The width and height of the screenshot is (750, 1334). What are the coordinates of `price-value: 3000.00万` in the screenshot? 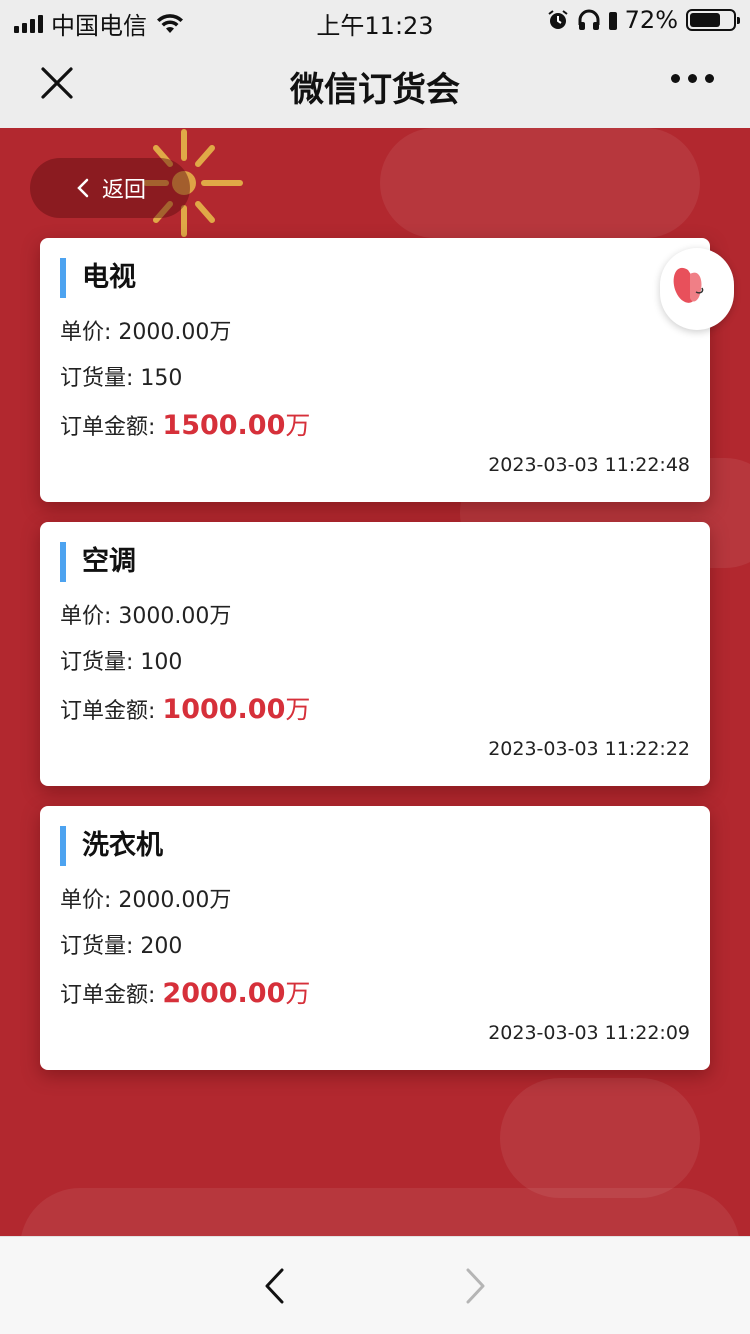 It's located at (175, 616).